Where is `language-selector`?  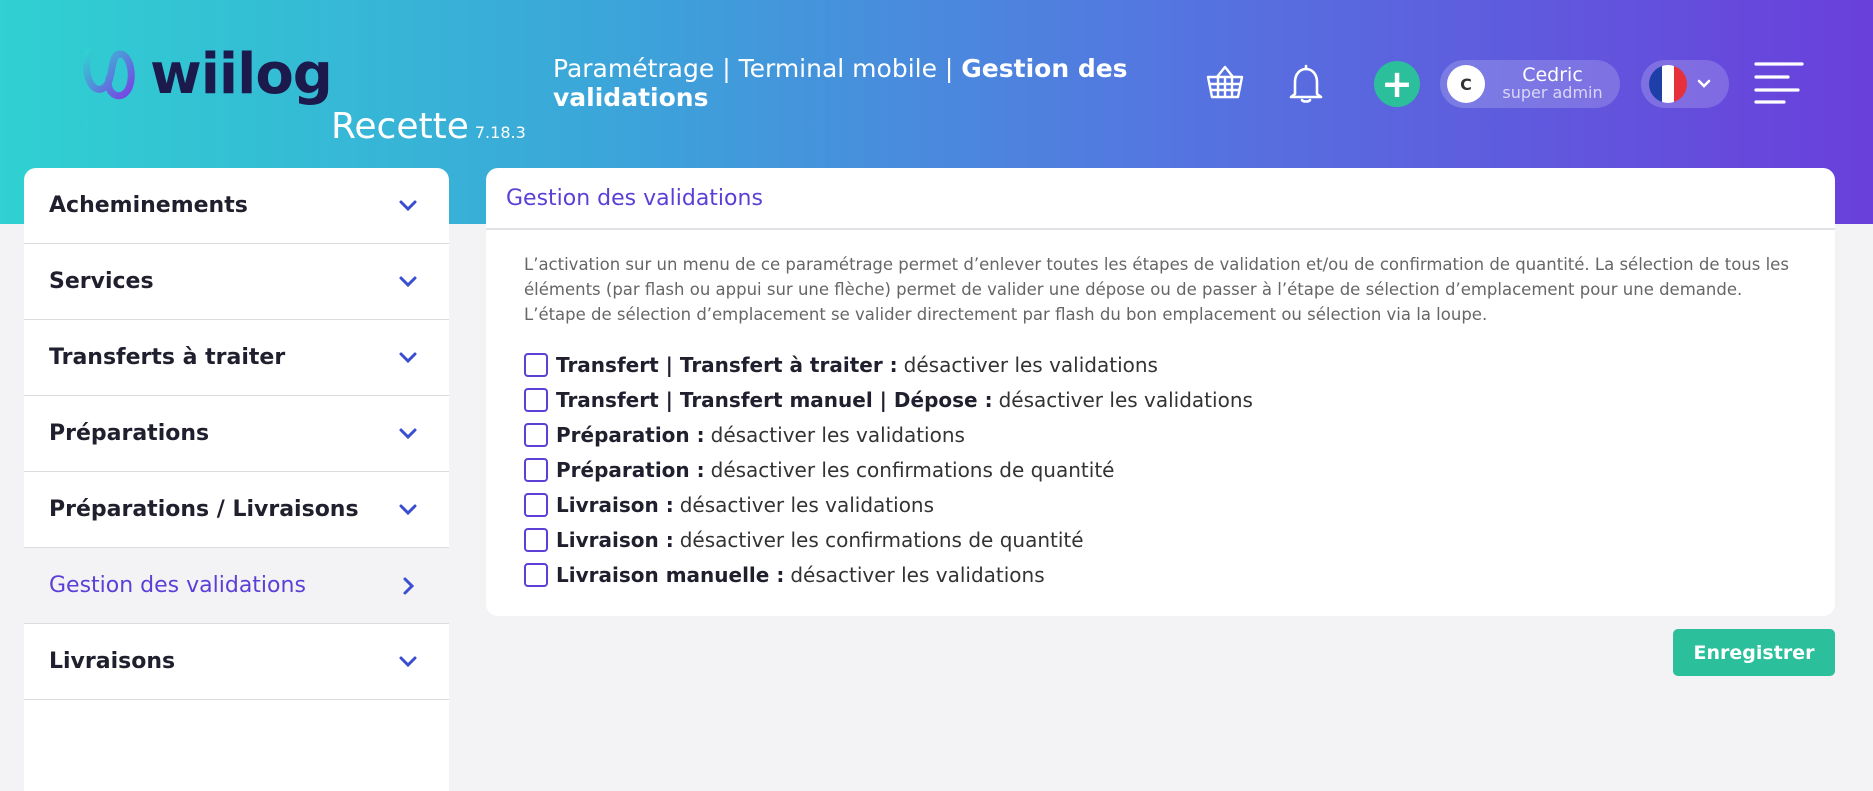
language-selector is located at coordinates (1685, 84).